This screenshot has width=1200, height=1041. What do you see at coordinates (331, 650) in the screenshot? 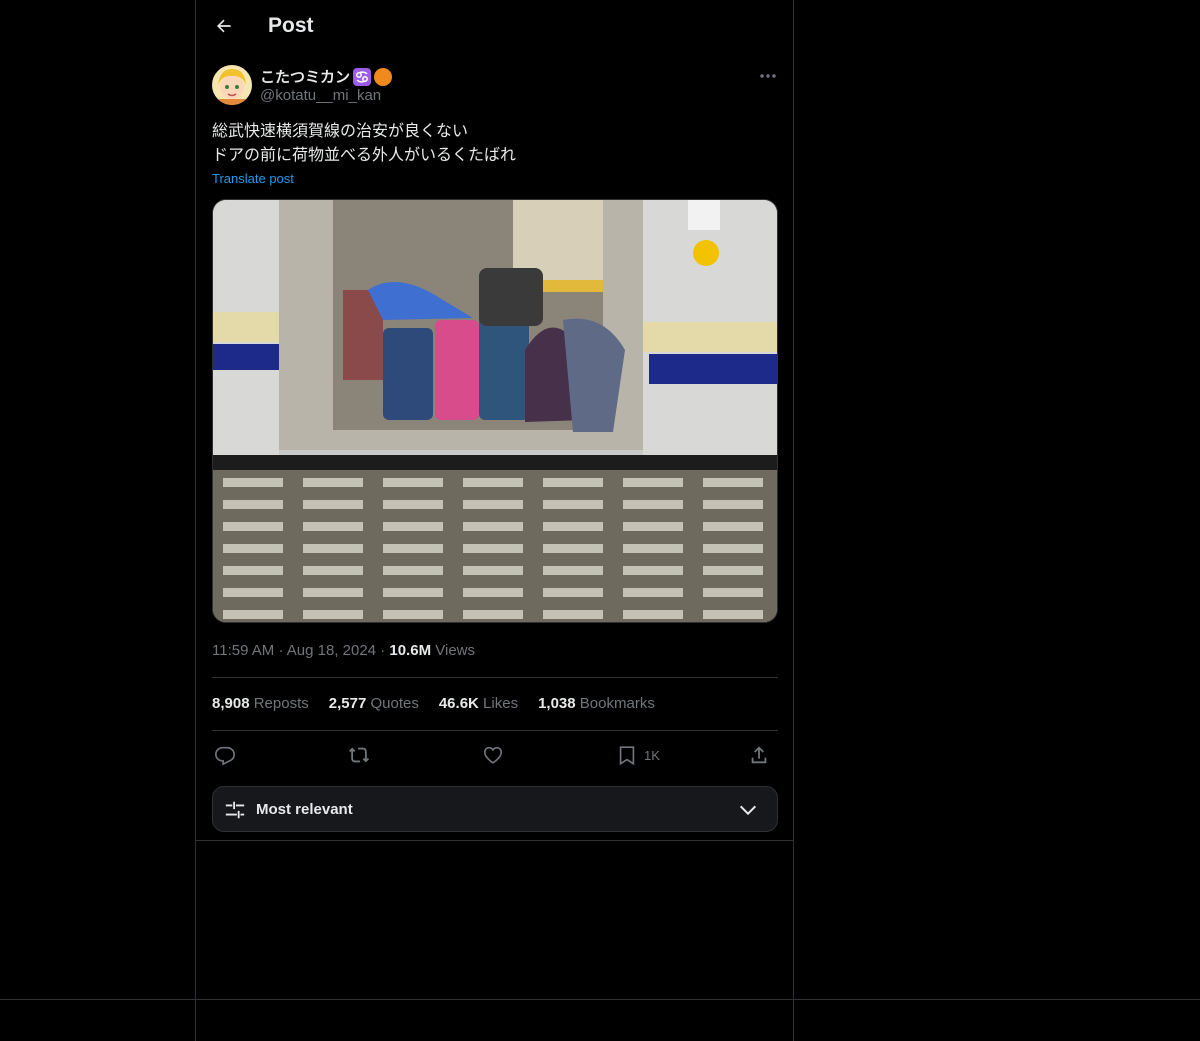
I see `post-date: Aug 18, 2024` at bounding box center [331, 650].